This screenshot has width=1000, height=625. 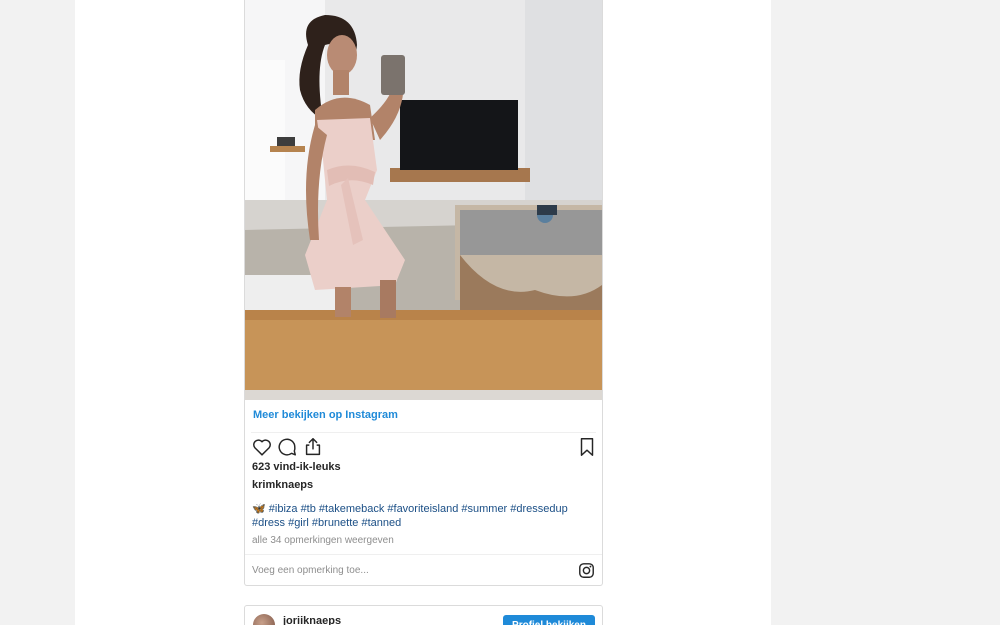 What do you see at coordinates (282, 485) in the screenshot?
I see `post-author-username: krimknaeps` at bounding box center [282, 485].